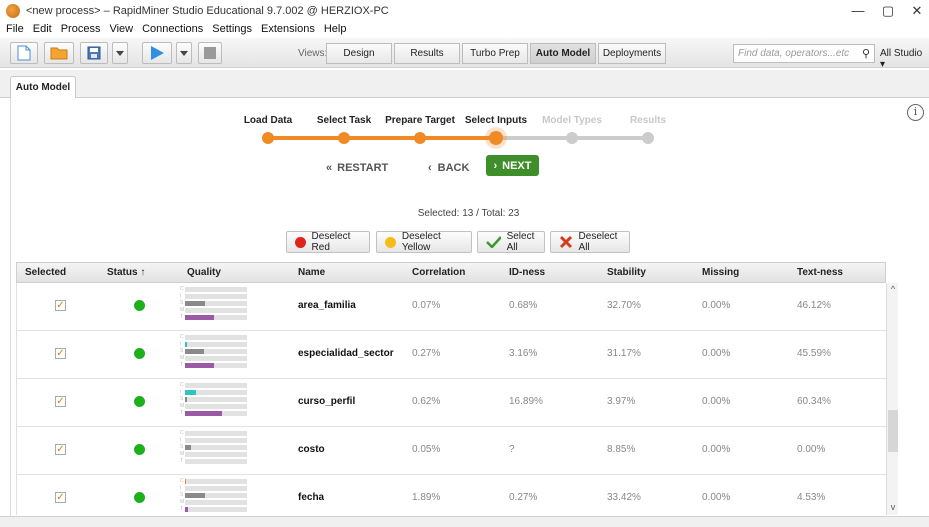  What do you see at coordinates (563, 53) in the screenshot?
I see `view-tab-auto-model: Auto Model` at bounding box center [563, 53].